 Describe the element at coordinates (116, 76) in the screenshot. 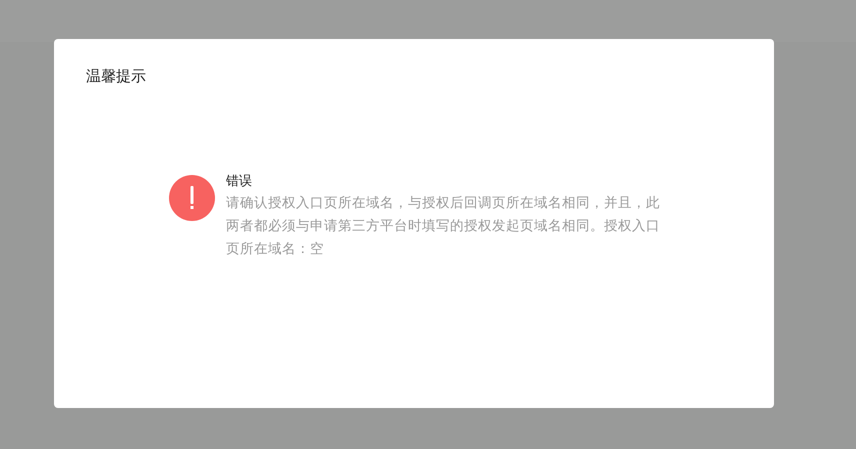

I see `dialog-title: 温馨提示` at that location.